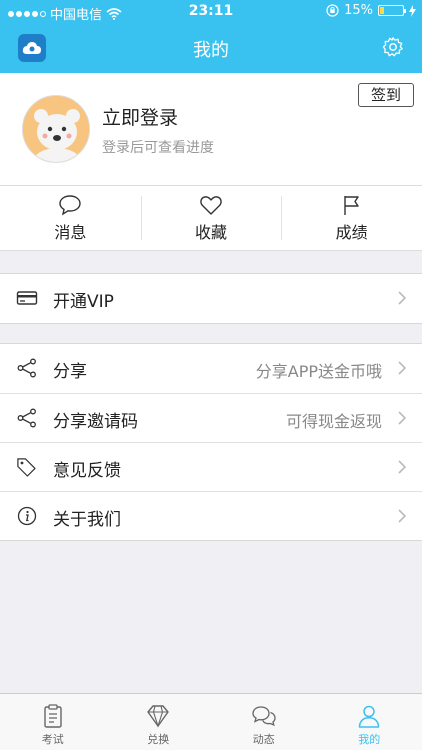 This screenshot has width=422, height=750. Describe the element at coordinates (412, 10) in the screenshot. I see `charging-icon` at that location.